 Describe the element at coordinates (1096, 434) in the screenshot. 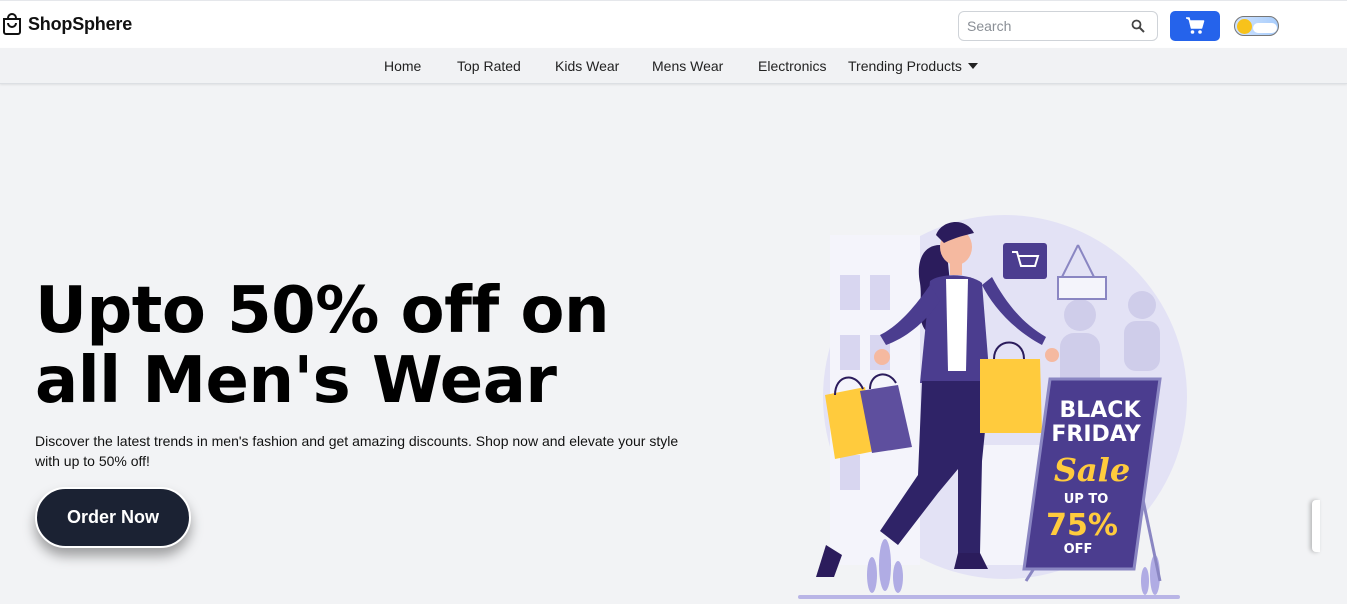

I see `sign-line-friday: FRIDAY` at that location.